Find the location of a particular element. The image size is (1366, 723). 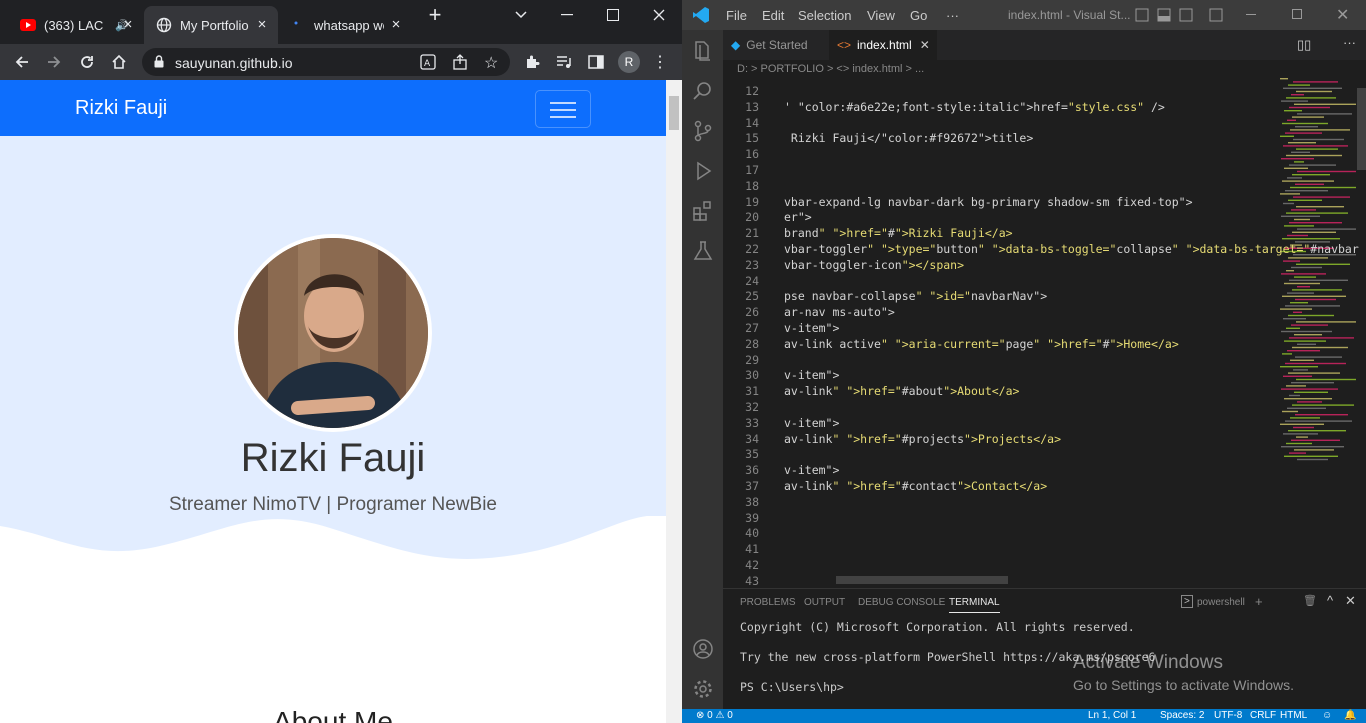

code-line: 18 is located at coordinates (1044, 187).